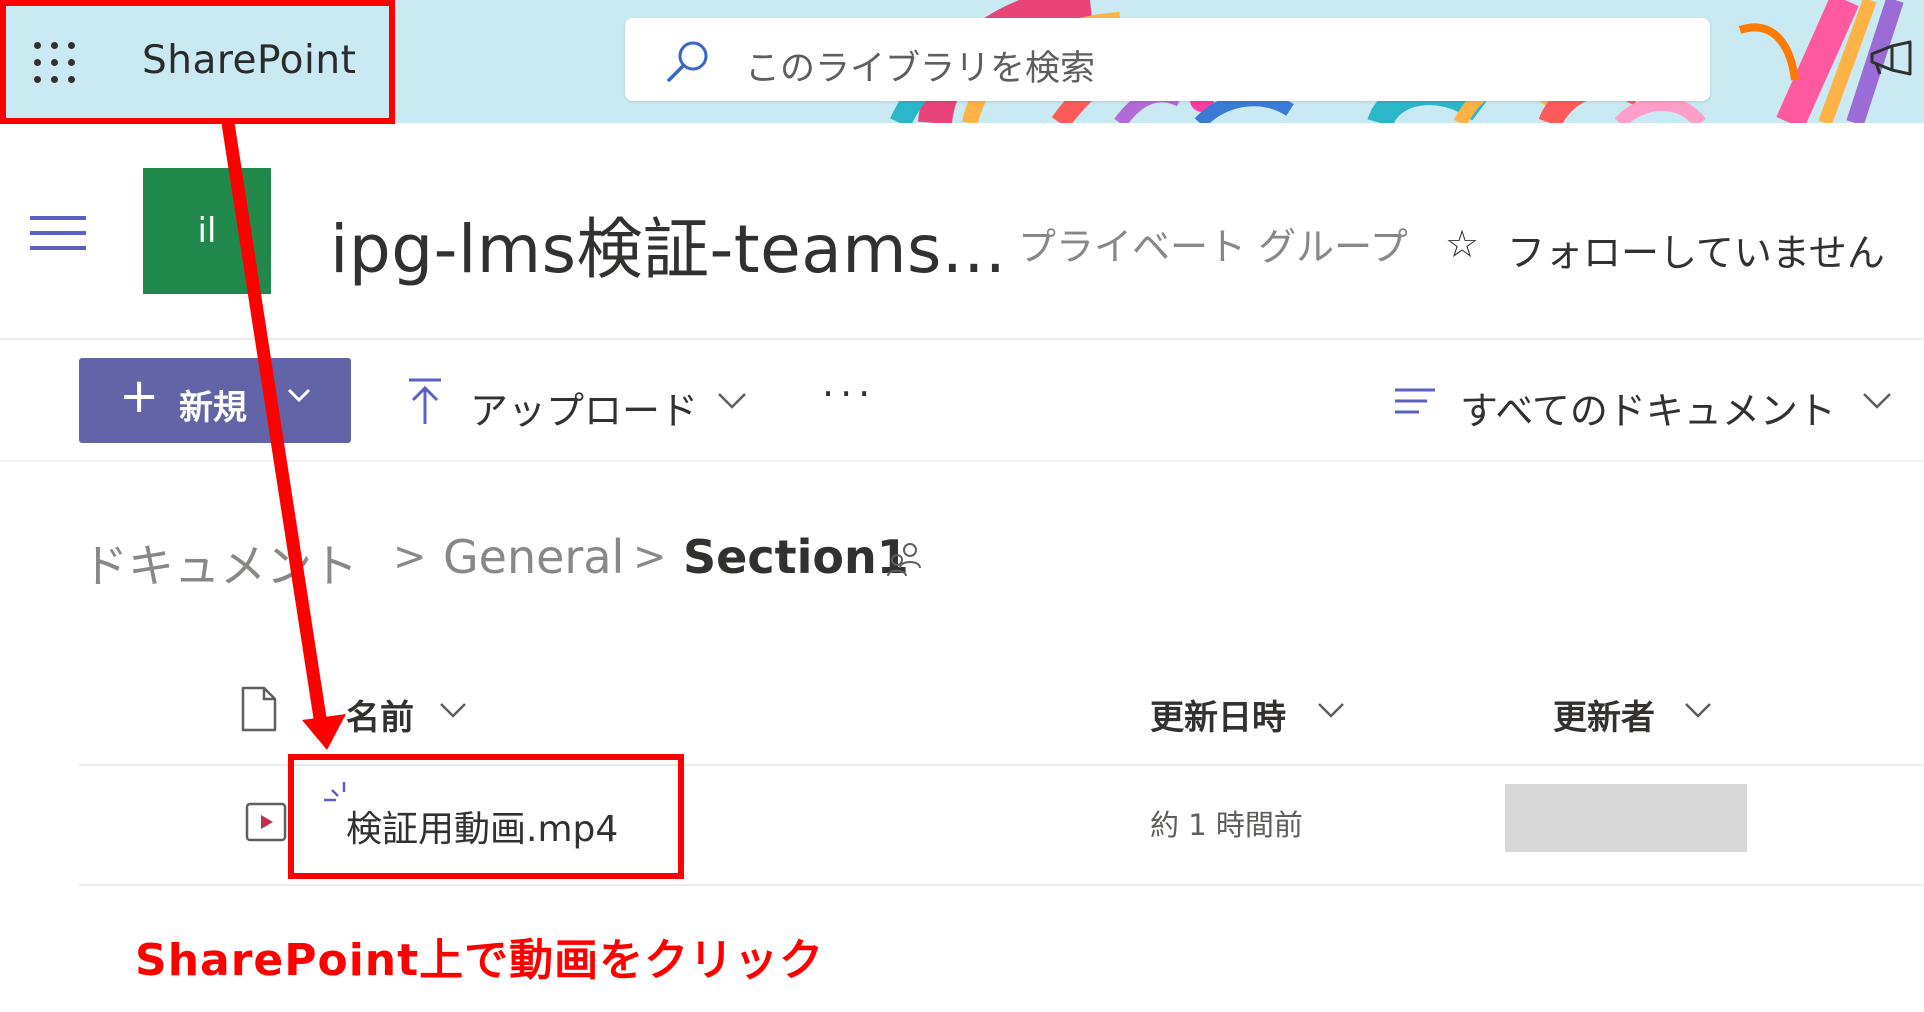 Image resolution: width=1924 pixels, height=1012 pixels. What do you see at coordinates (480, 960) in the screenshot?
I see `annotation-caption: SharePoint上で動画をクリック` at bounding box center [480, 960].